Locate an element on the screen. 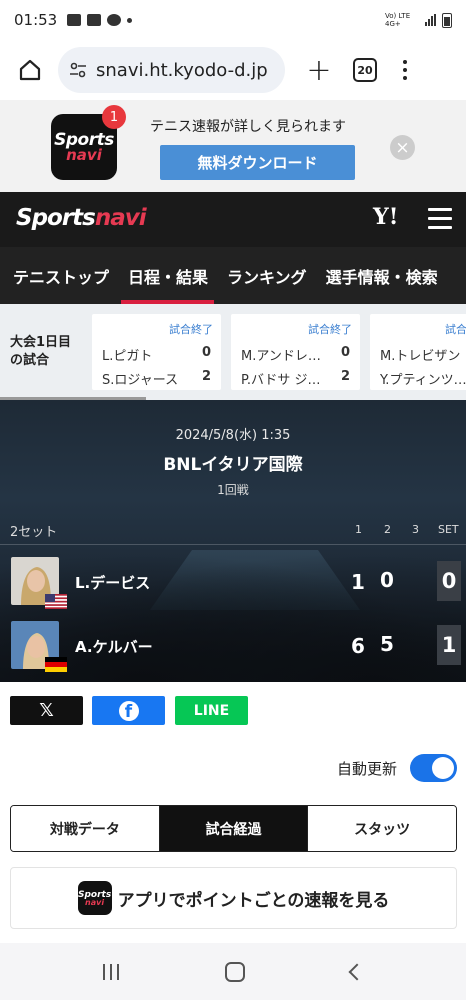 The height and width of the screenshot is (1000, 466). x-icon: 𝕏 is located at coordinates (46, 710).